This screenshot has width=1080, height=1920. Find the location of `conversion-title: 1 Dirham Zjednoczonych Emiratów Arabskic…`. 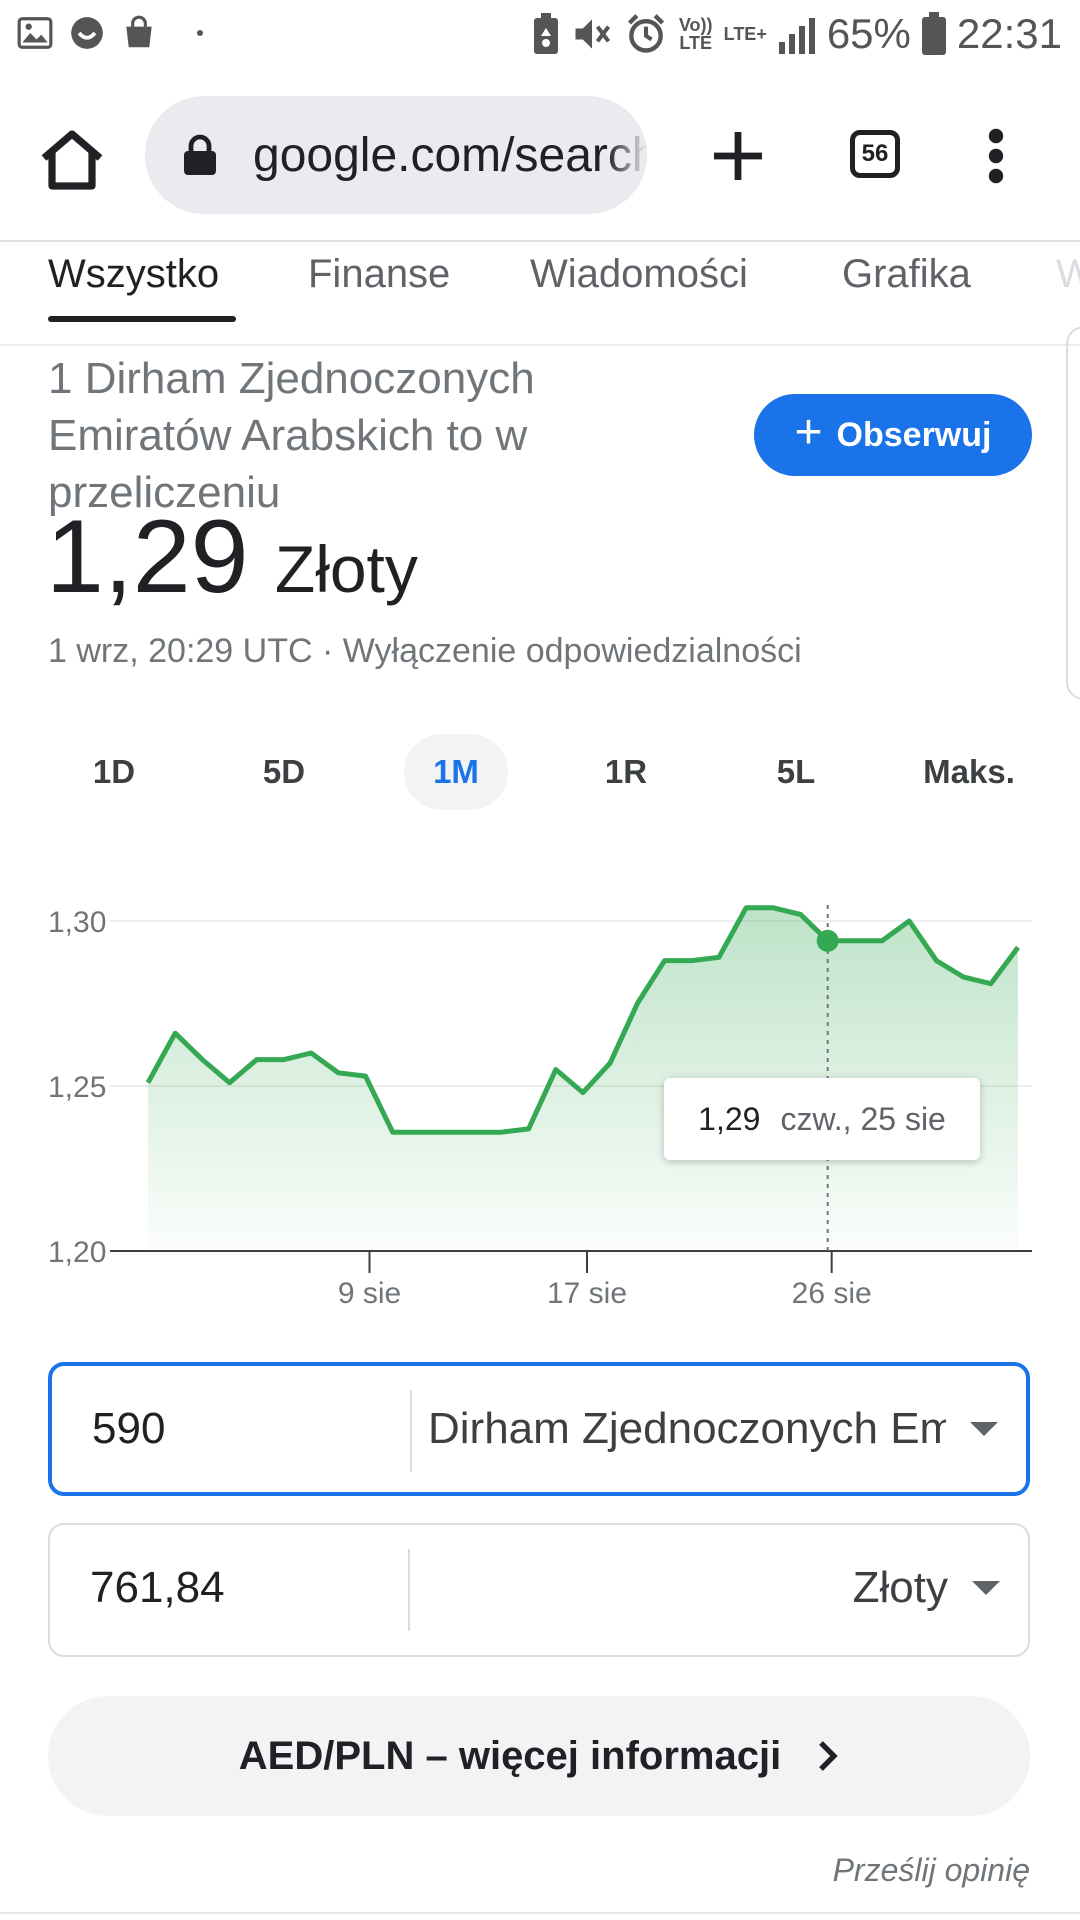

conversion-title: 1 Dirham Zjednoczonych Emiratów Arabskic… is located at coordinates (291, 435).